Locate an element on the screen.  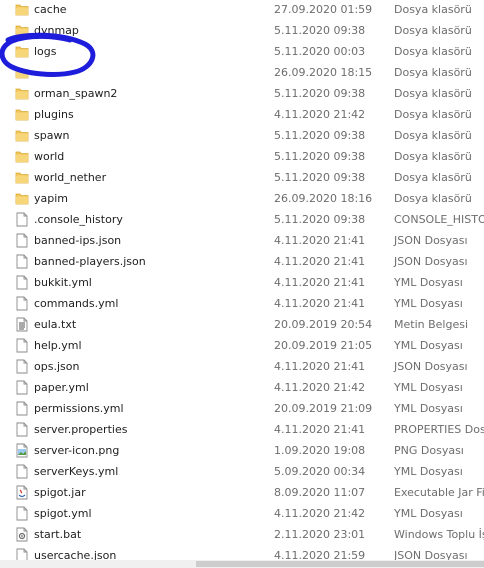
file-row: spawn 5.11.2020 09:38 Dosya klasörü is located at coordinates (242, 136).